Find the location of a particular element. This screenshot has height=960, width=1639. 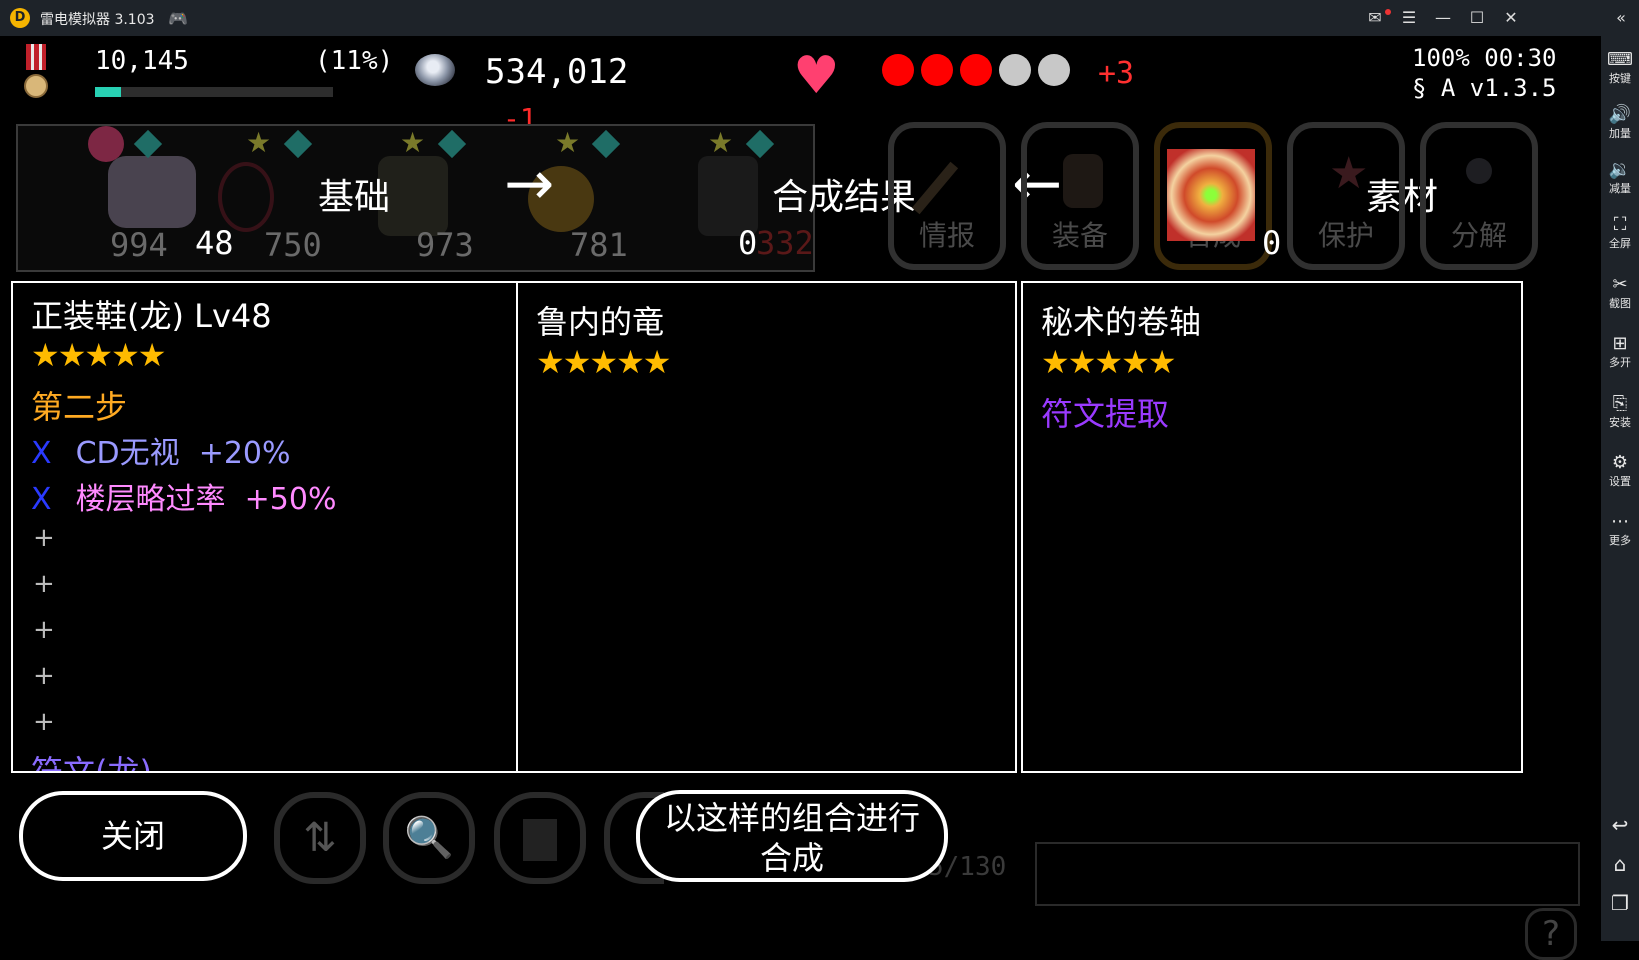

base-item-count: 48 is located at coordinates (214, 243).